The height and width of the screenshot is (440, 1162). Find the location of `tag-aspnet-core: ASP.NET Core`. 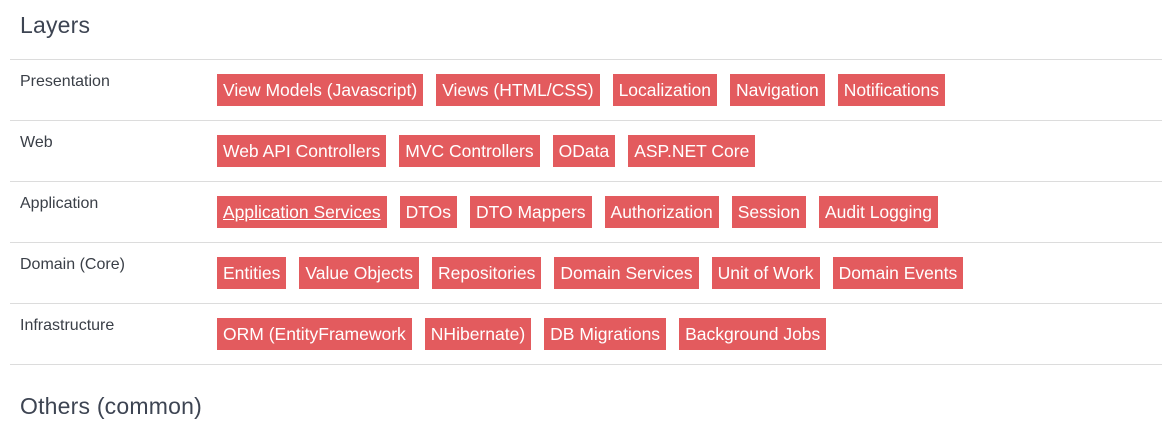

tag-aspnet-core: ASP.NET Core is located at coordinates (692, 151).